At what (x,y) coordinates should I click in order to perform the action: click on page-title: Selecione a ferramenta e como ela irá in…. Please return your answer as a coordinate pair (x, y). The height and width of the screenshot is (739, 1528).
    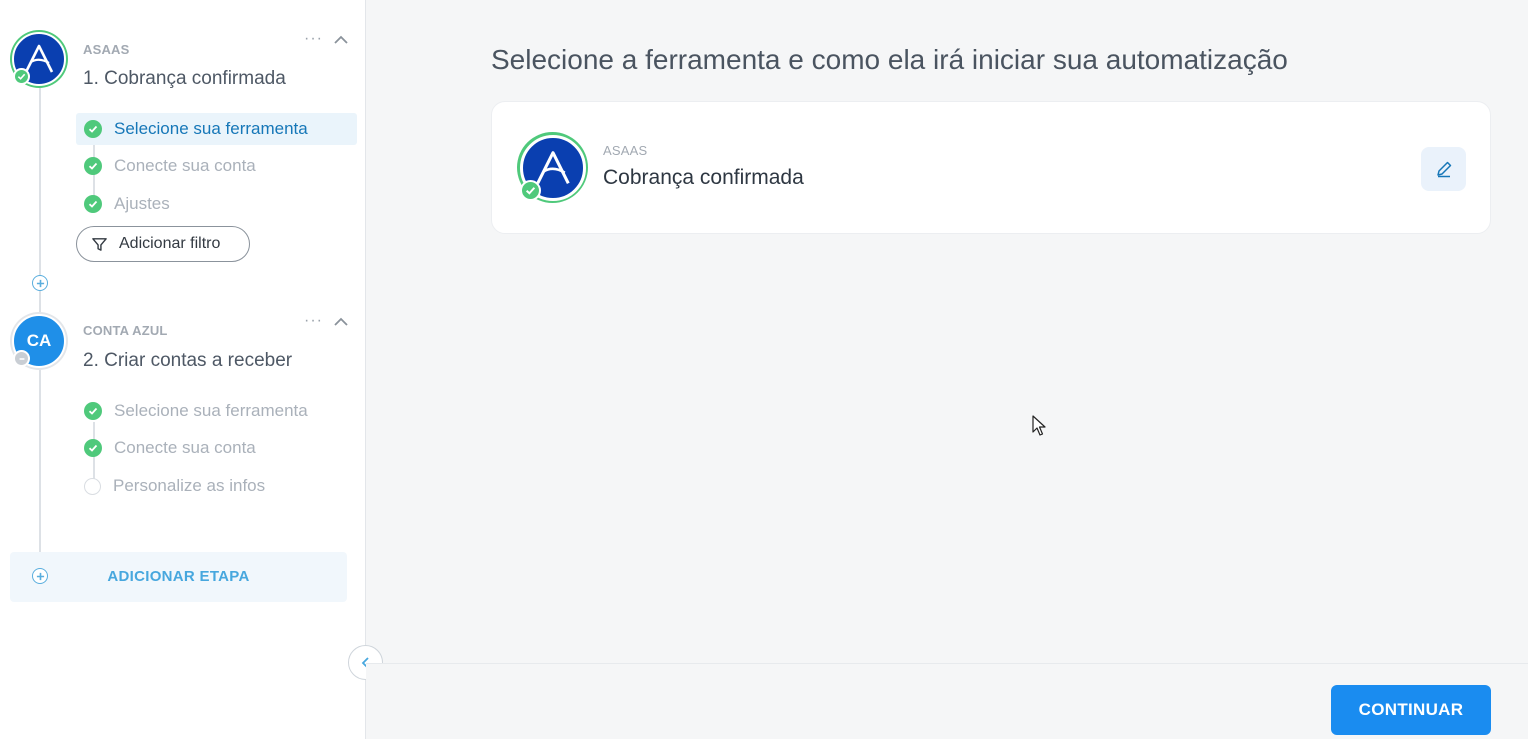
    Looking at the image, I should click on (889, 59).